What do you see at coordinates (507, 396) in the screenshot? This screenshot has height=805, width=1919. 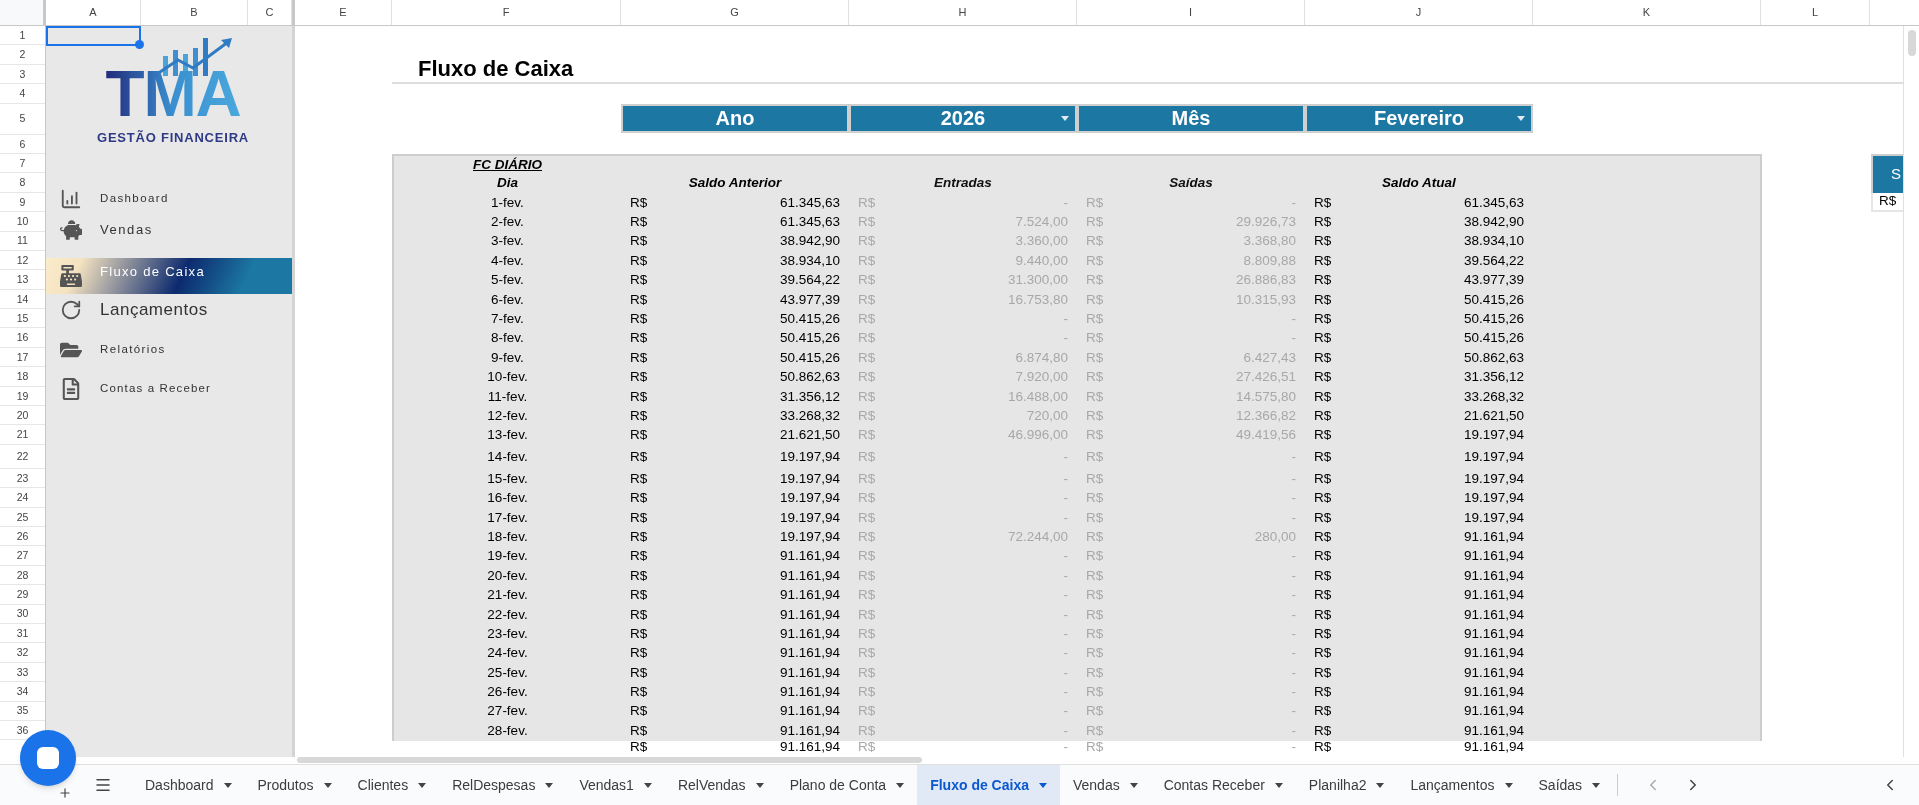 I see `day-cell: 11-fev.` at bounding box center [507, 396].